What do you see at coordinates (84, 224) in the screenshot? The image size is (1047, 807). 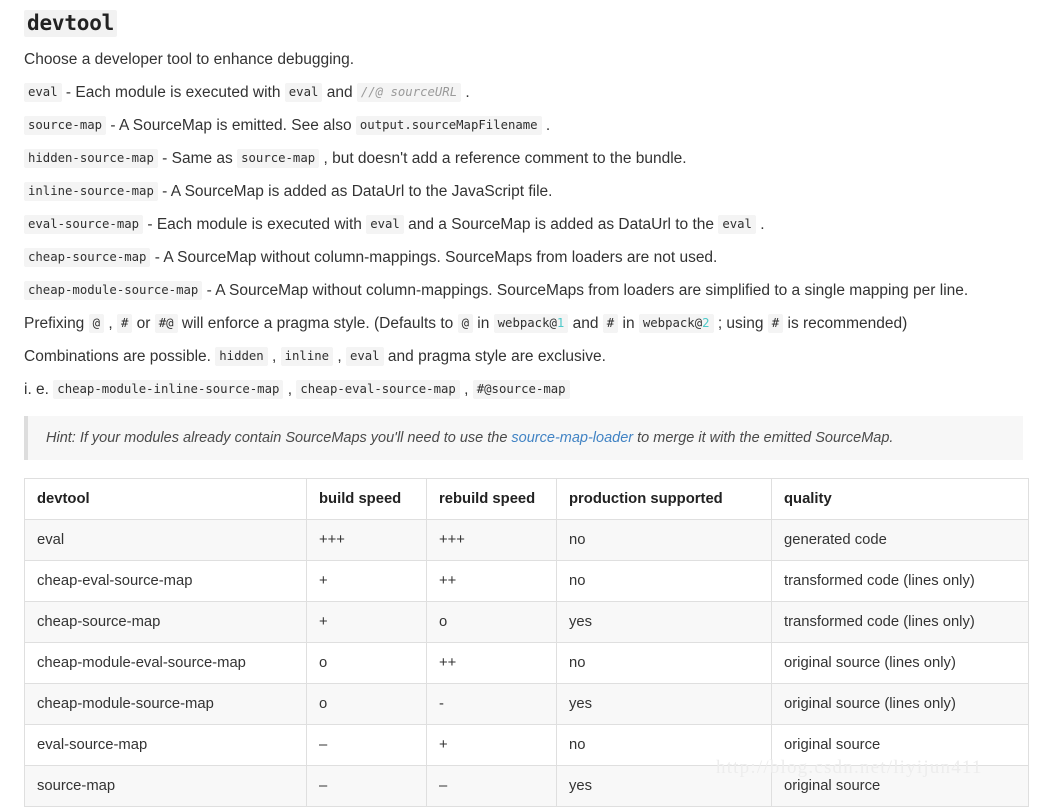 I see `inline-code: eval-source-map` at bounding box center [84, 224].